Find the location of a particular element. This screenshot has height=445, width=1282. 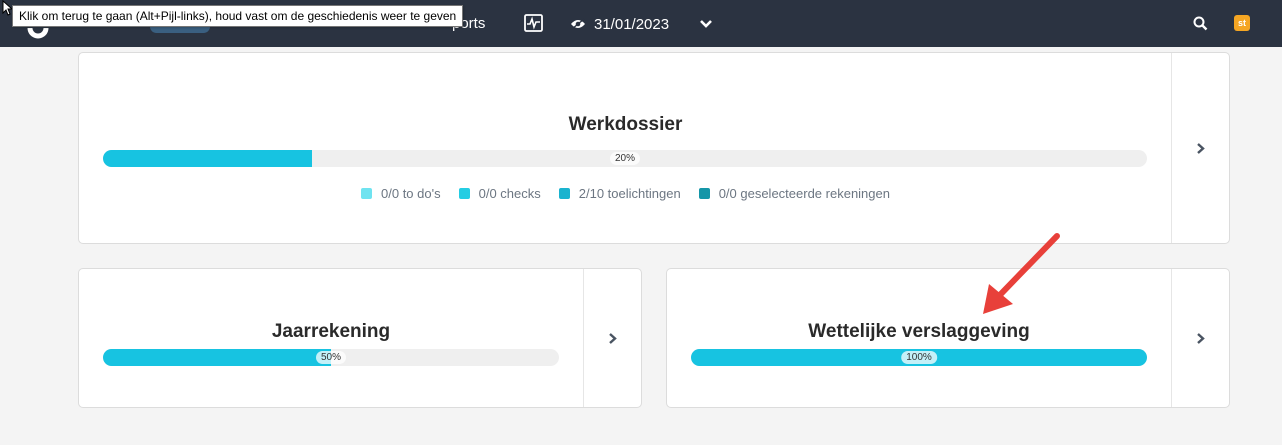

pulse-chart-icon is located at coordinates (533, 23).